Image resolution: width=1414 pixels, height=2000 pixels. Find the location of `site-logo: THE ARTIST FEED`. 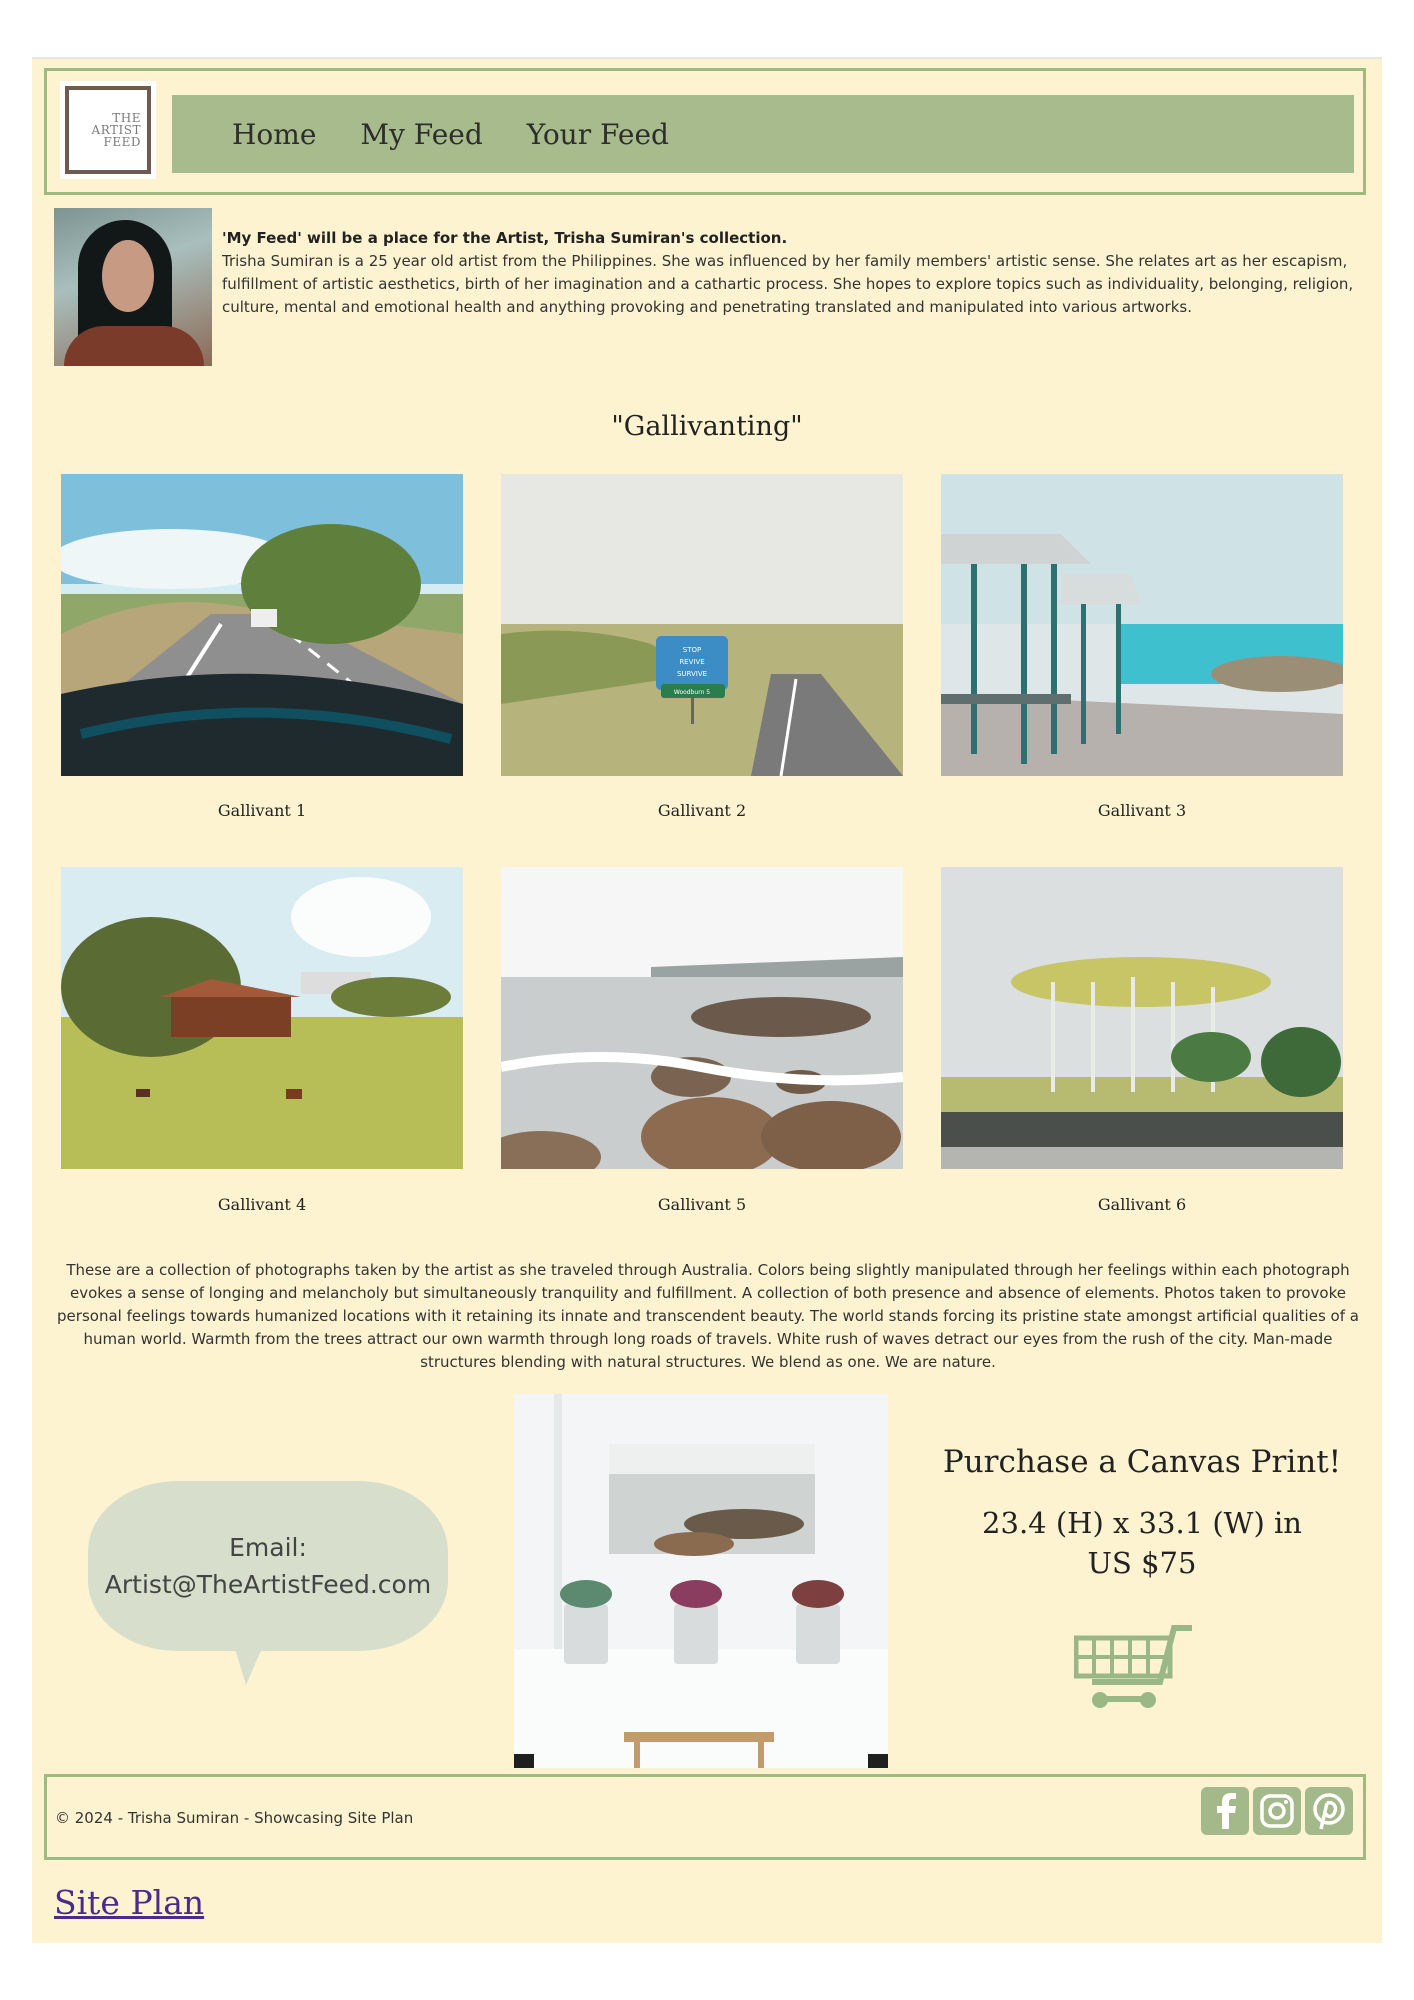

site-logo: THE ARTIST FEED is located at coordinates (108, 130).